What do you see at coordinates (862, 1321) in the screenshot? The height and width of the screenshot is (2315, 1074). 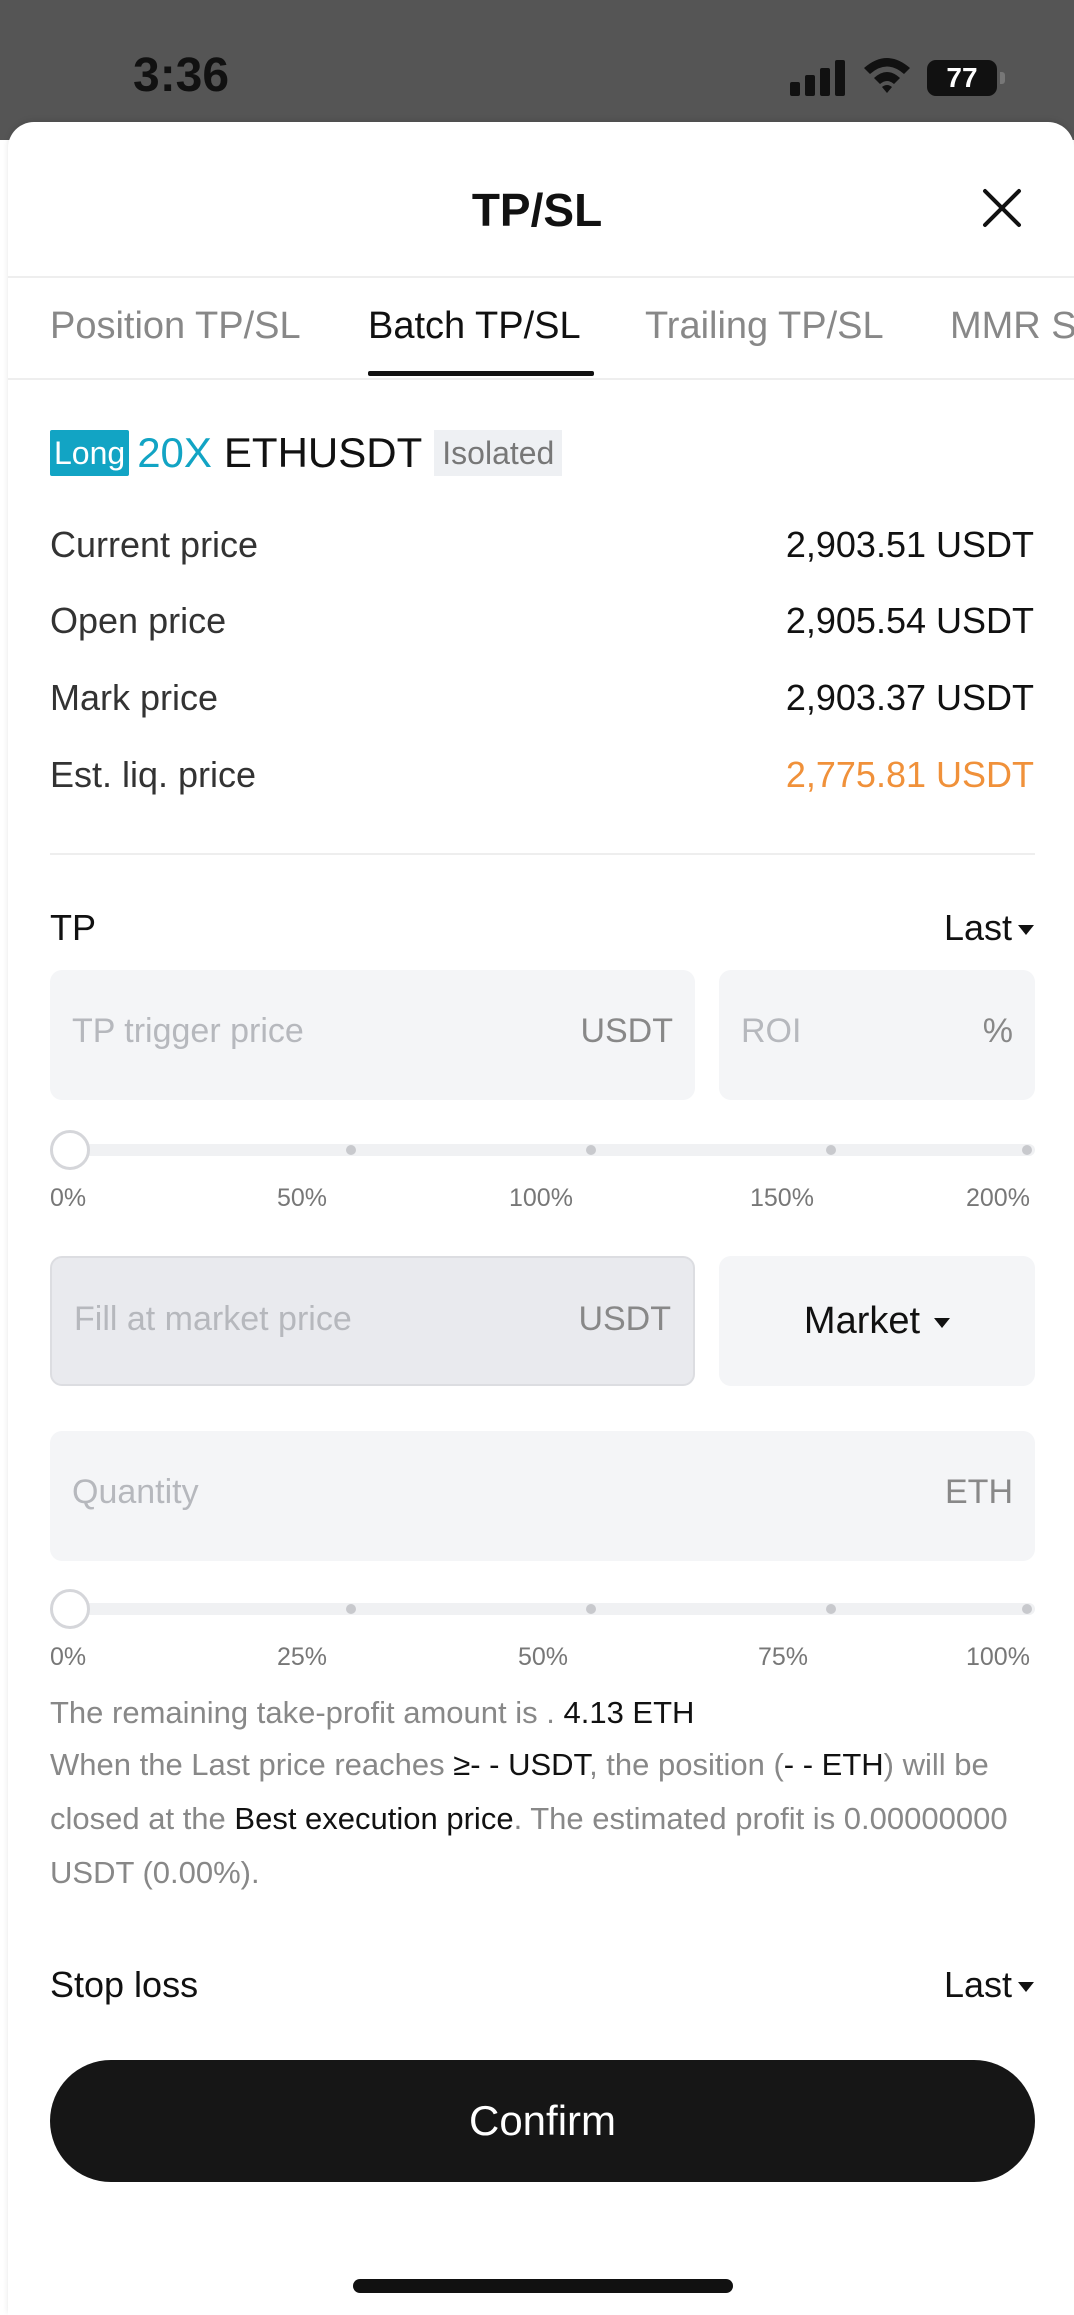 I see `order-type-value: Market` at bounding box center [862, 1321].